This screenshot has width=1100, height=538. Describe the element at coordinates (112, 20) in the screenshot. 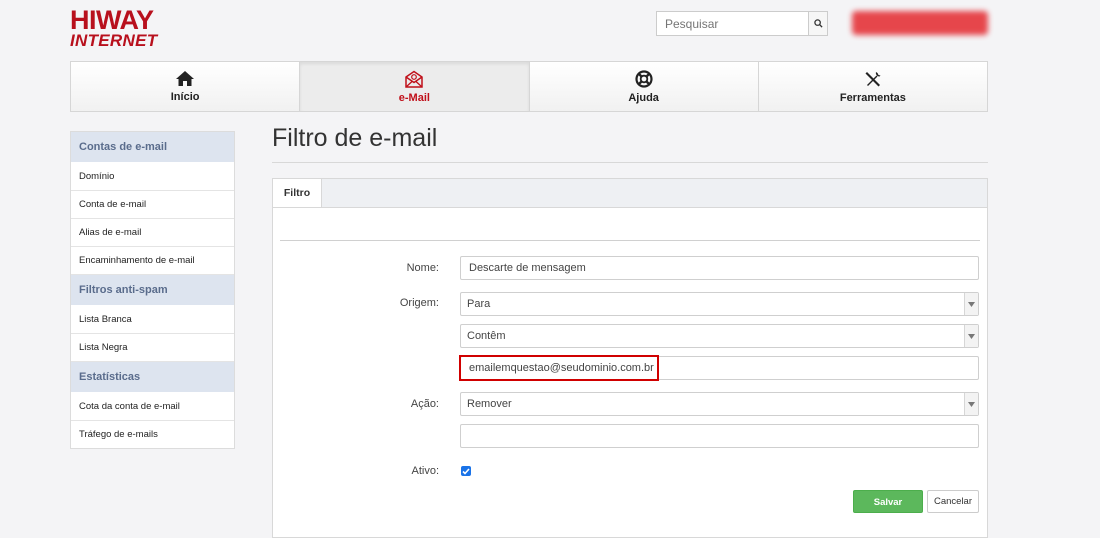

I see `brand-logo-line1: HIWAY` at that location.